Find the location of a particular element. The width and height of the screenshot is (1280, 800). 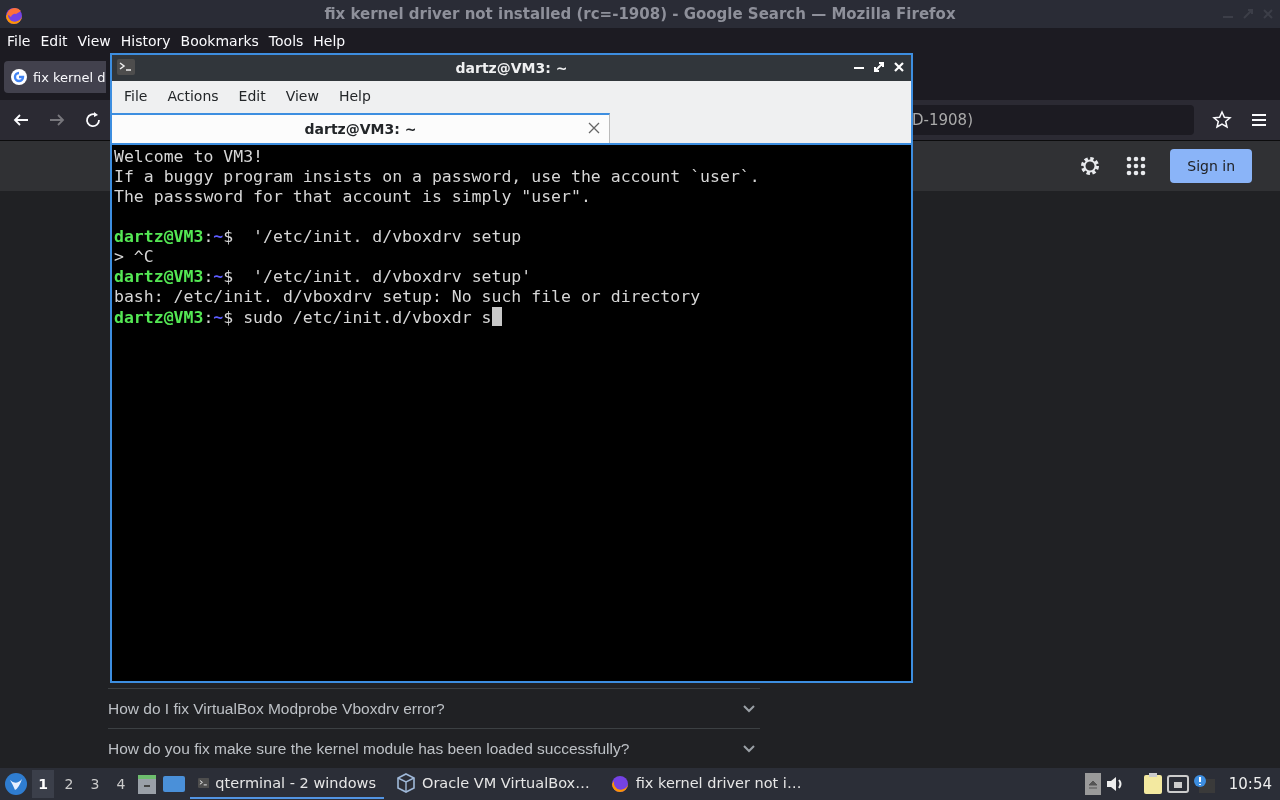

faq-item: How do I fix VirtualBox Modprobe Vboxdrv error? is located at coordinates (434, 709).